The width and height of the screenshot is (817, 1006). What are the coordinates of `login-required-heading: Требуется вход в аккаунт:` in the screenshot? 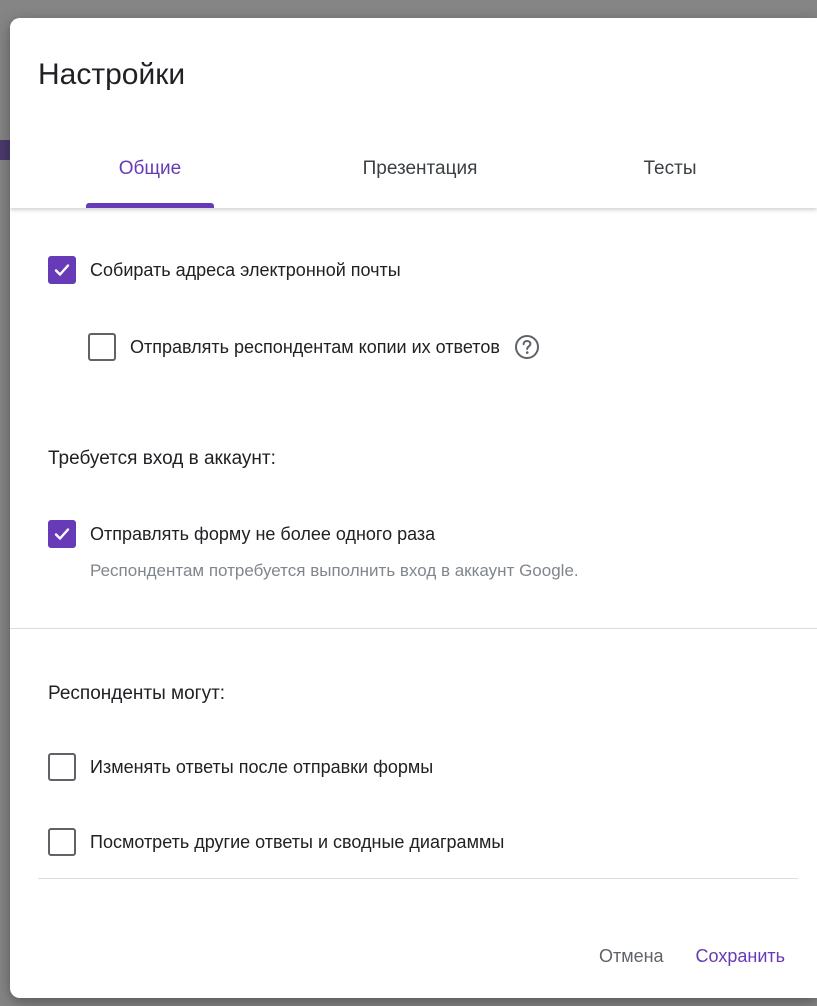 It's located at (162, 458).